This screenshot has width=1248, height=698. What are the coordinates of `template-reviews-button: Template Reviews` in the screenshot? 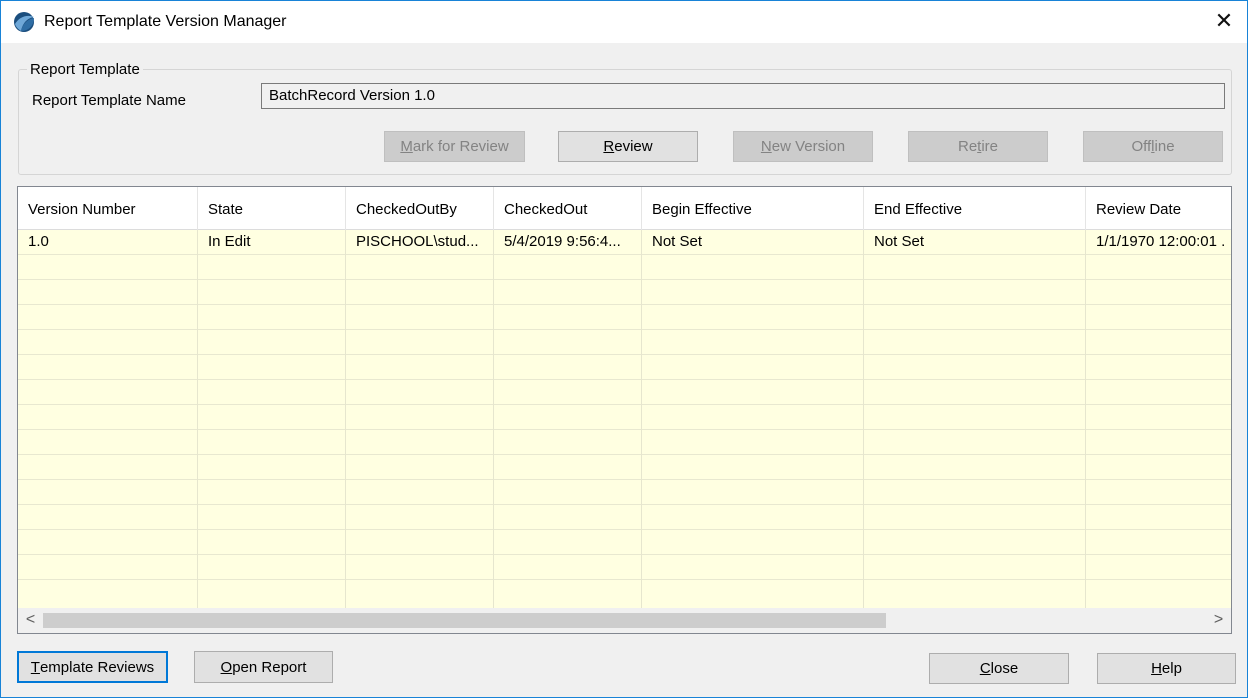 It's located at (92, 667).